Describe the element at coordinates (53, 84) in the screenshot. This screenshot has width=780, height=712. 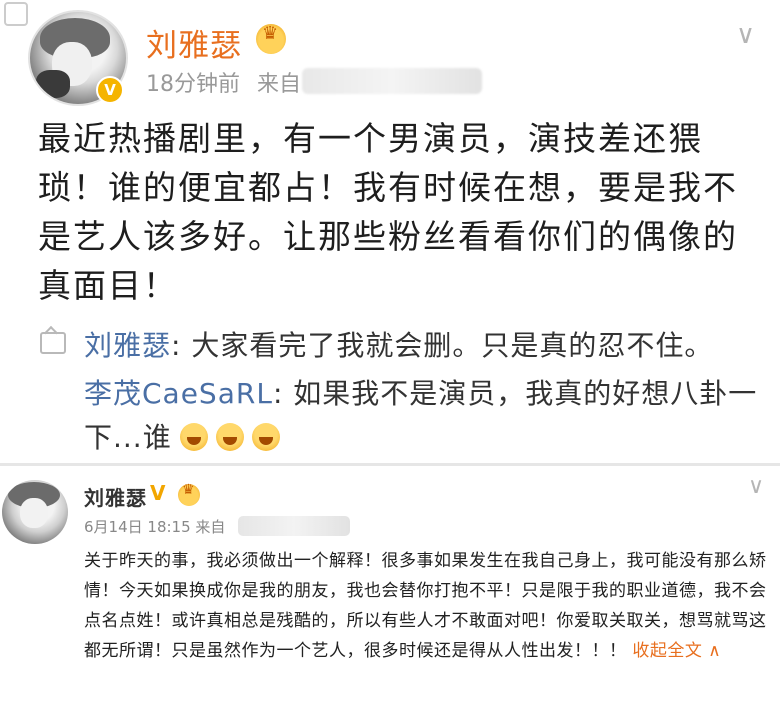
I see `avatar-cat` at that location.